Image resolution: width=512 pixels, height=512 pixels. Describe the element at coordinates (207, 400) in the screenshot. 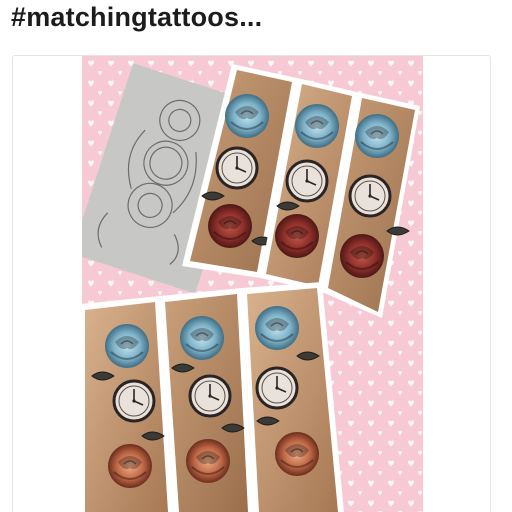

I see `tattoo-photo-bottom-middle` at that location.